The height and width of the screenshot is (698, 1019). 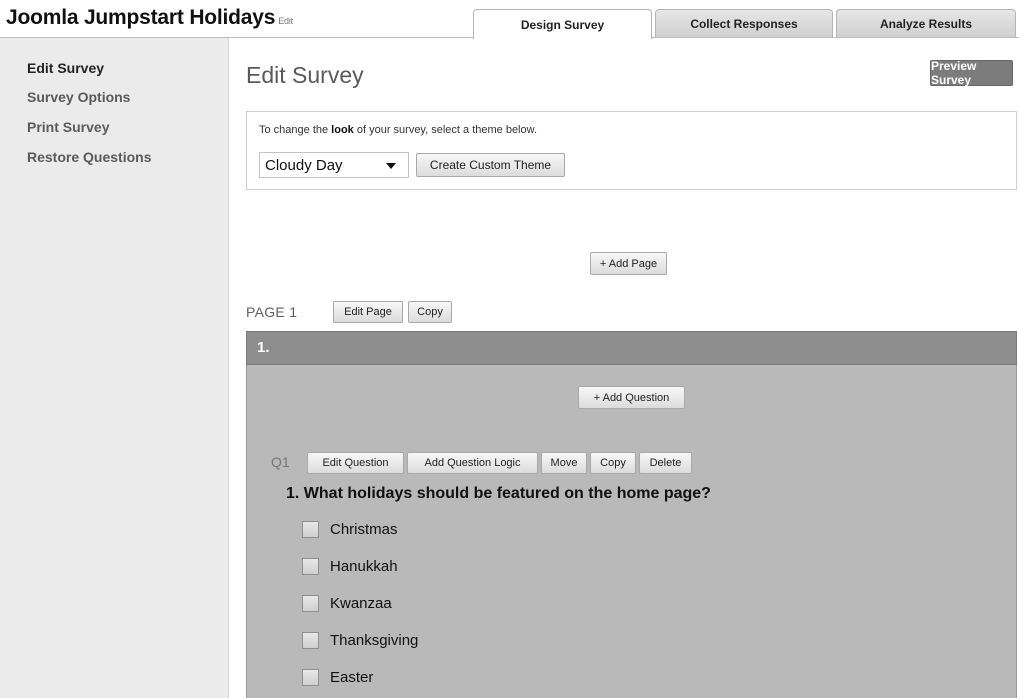 I want to click on theme-text-end: of your survey, select a theme below., so click(x=445, y=130).